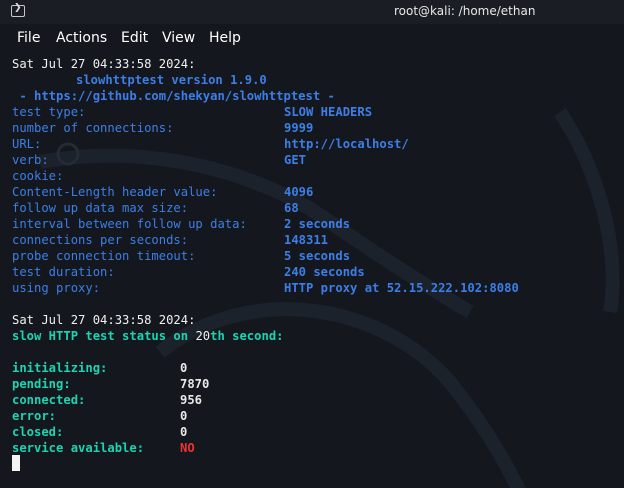 Image resolution: width=624 pixels, height=488 pixels. Describe the element at coordinates (187, 448) in the screenshot. I see `service-available-value: NO` at that location.